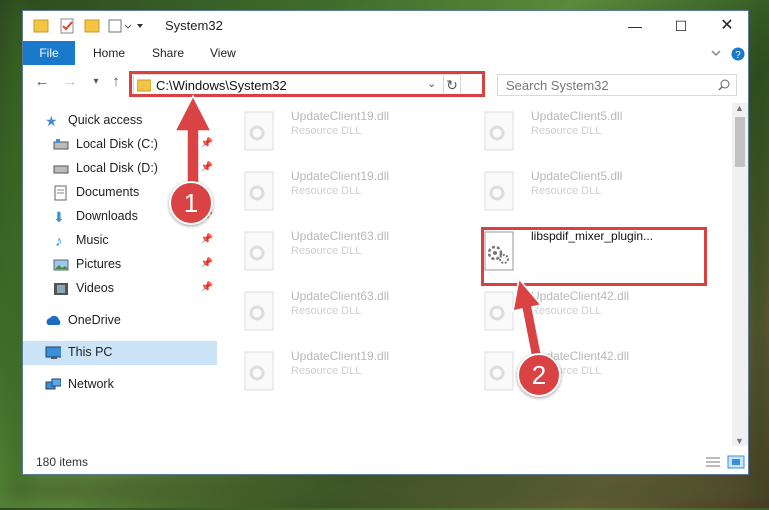 The image size is (769, 510). What do you see at coordinates (539, 375) in the screenshot?
I see `step-badge-2: 2` at bounding box center [539, 375].